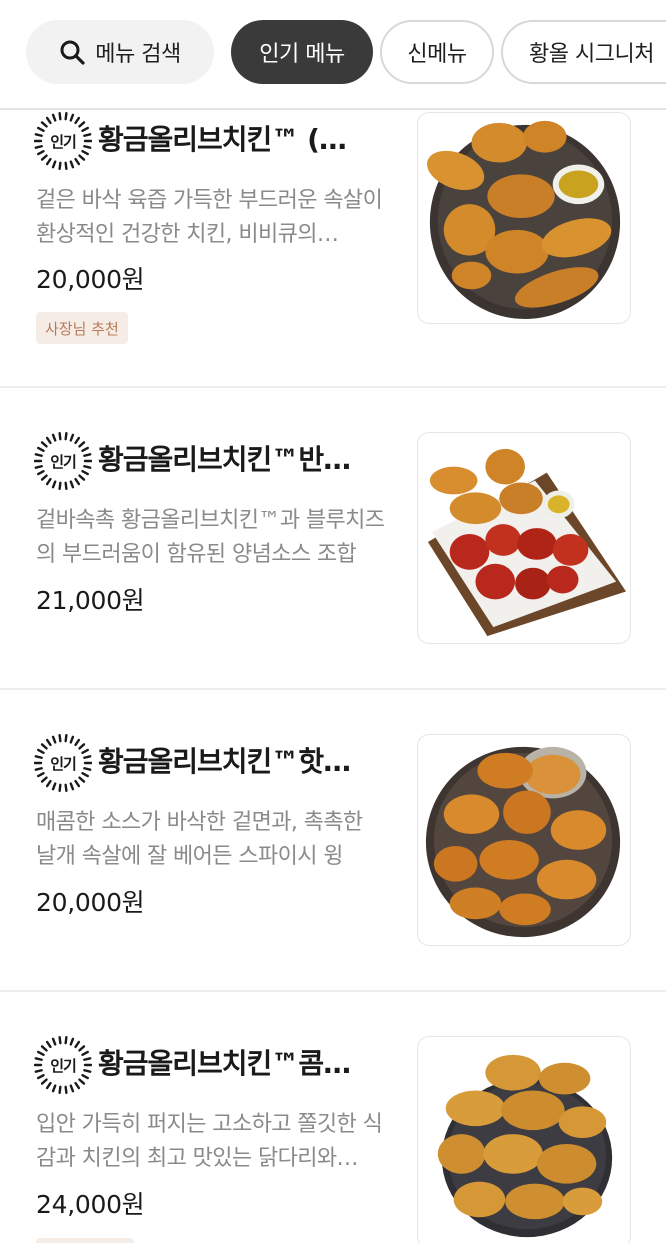  Describe the element at coordinates (591, 54) in the screenshot. I see `chip-label: 황올 시그니처` at that location.